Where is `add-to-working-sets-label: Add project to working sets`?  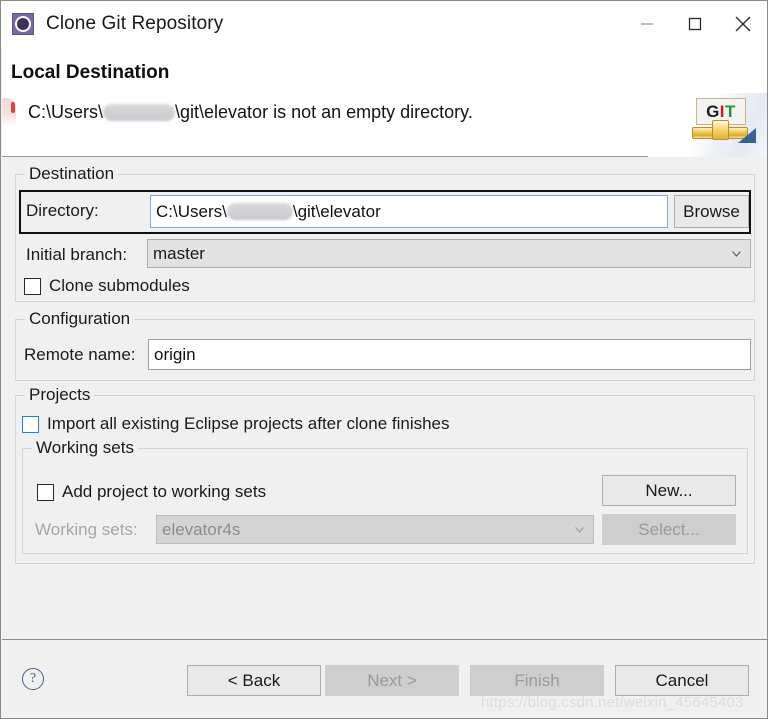 add-to-working-sets-label: Add project to working sets is located at coordinates (164, 491).